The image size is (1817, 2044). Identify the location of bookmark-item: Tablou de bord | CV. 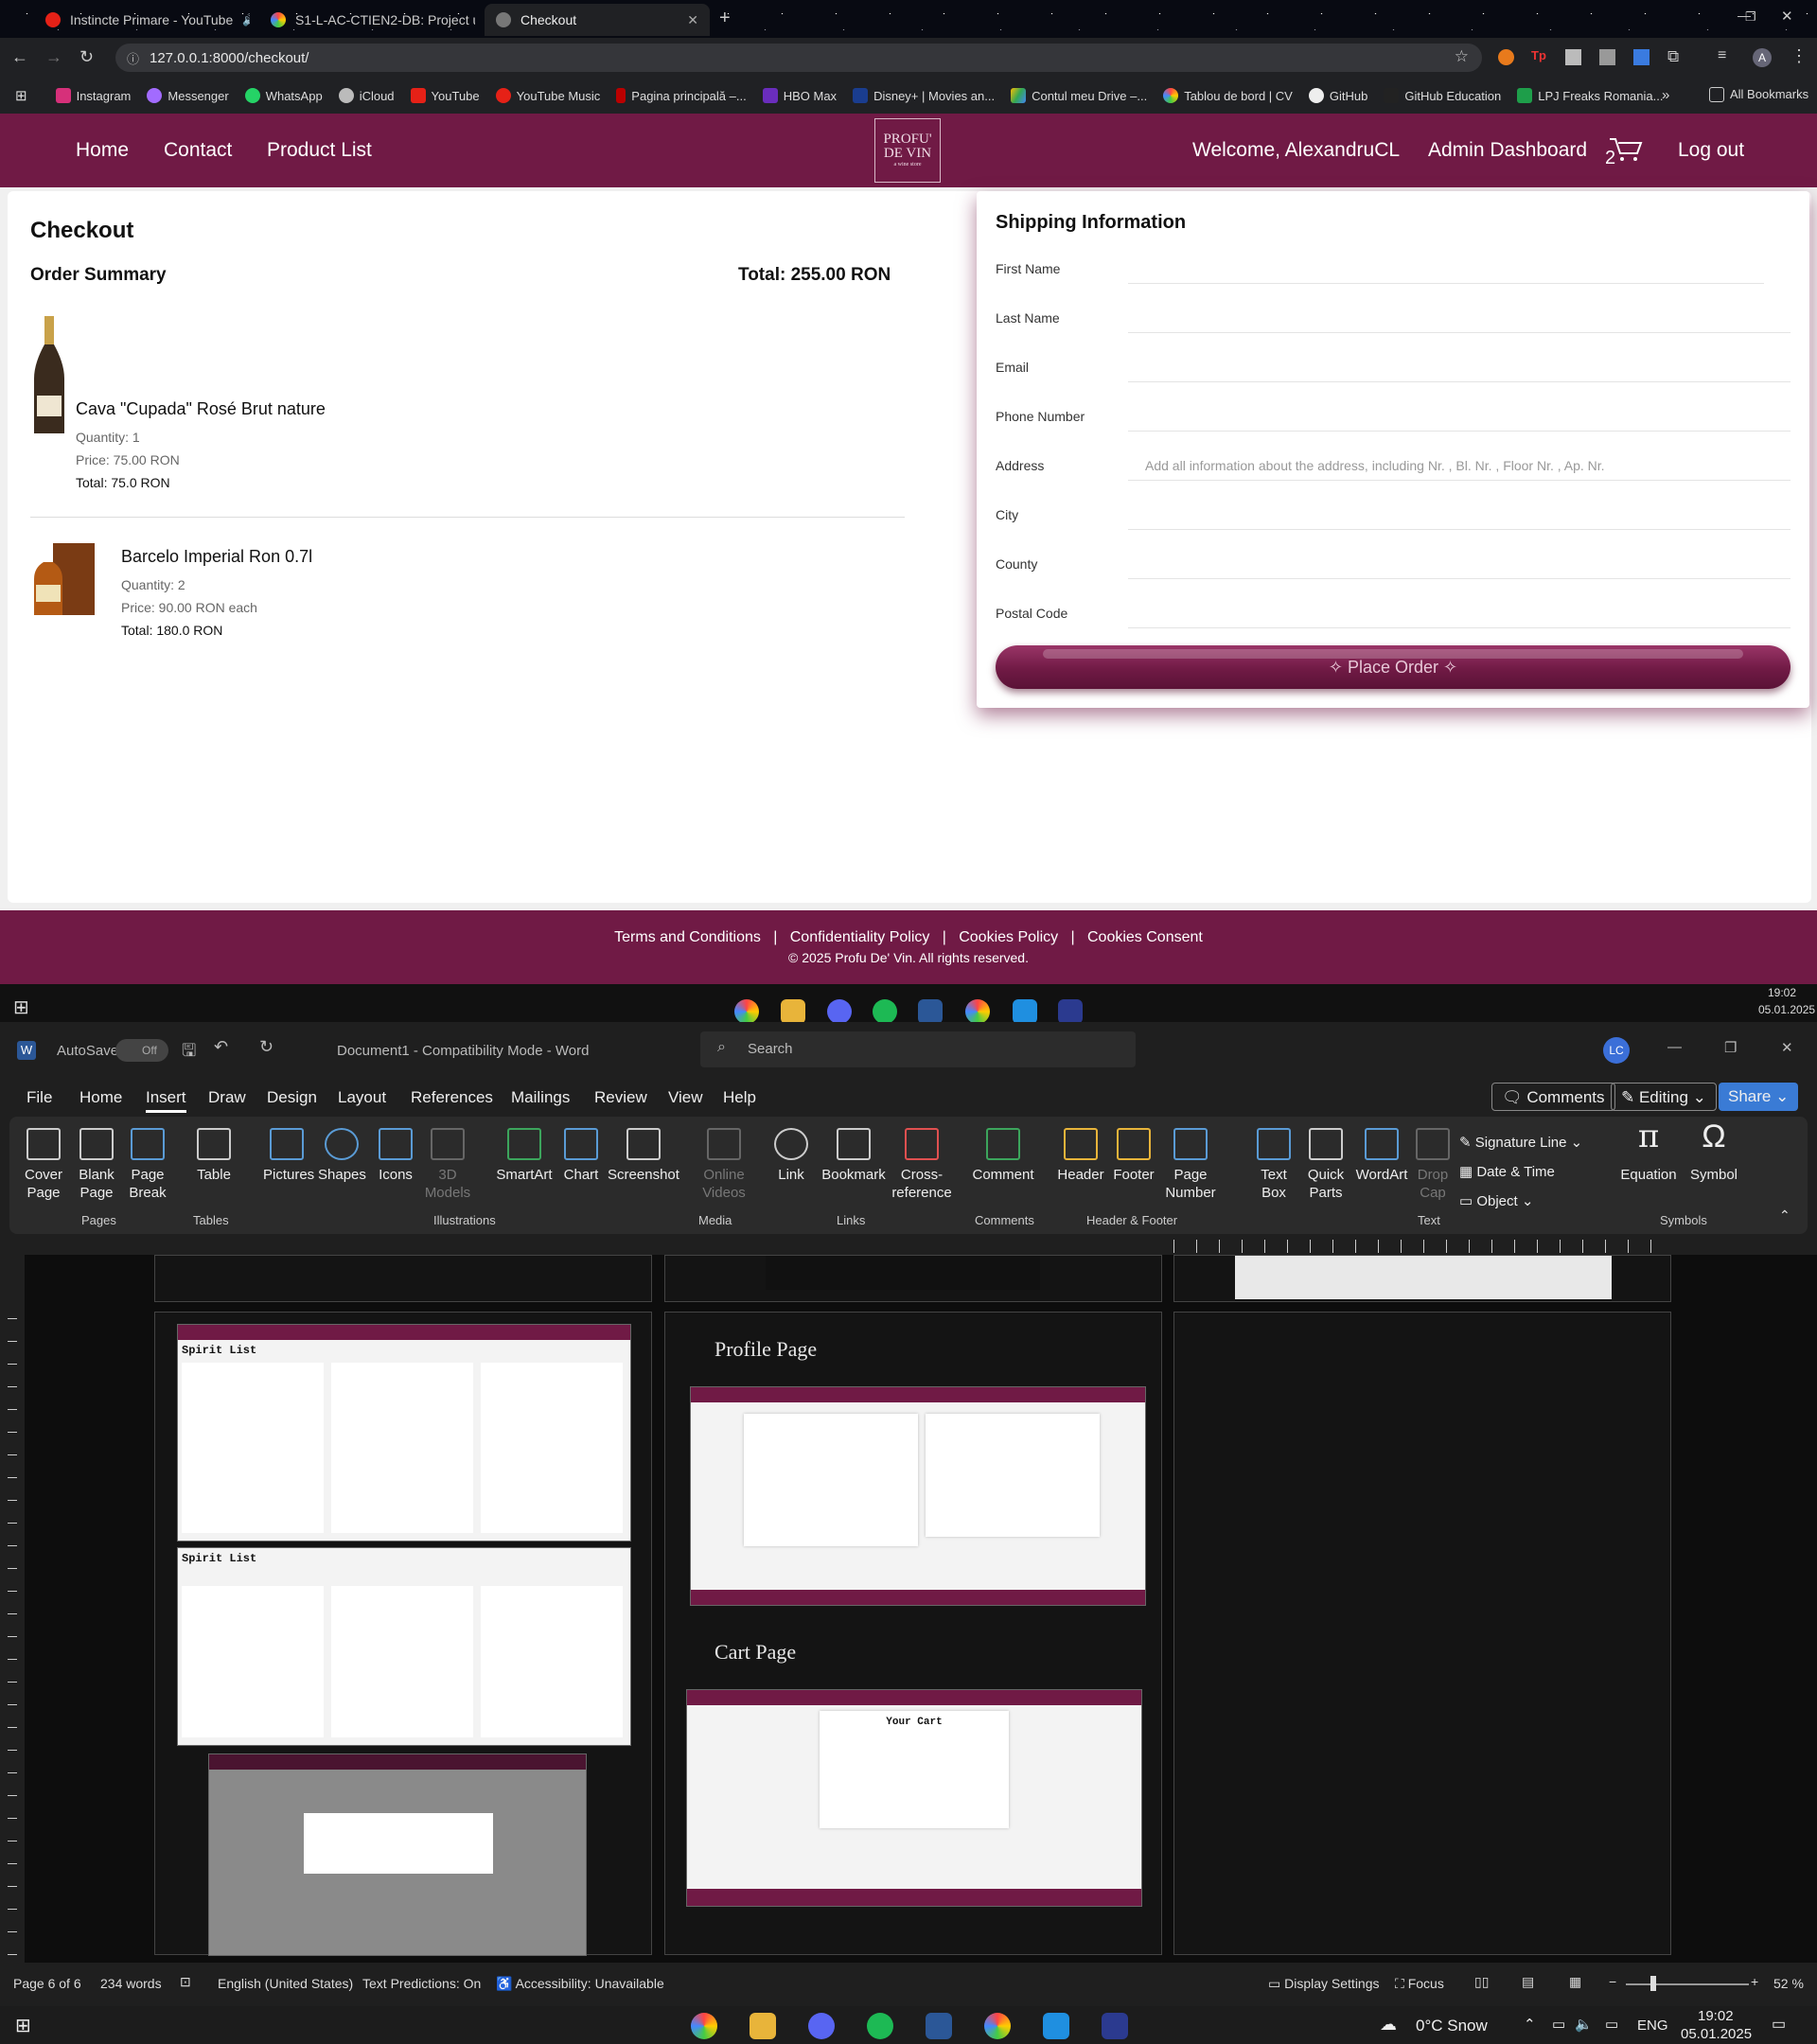
(1228, 95).